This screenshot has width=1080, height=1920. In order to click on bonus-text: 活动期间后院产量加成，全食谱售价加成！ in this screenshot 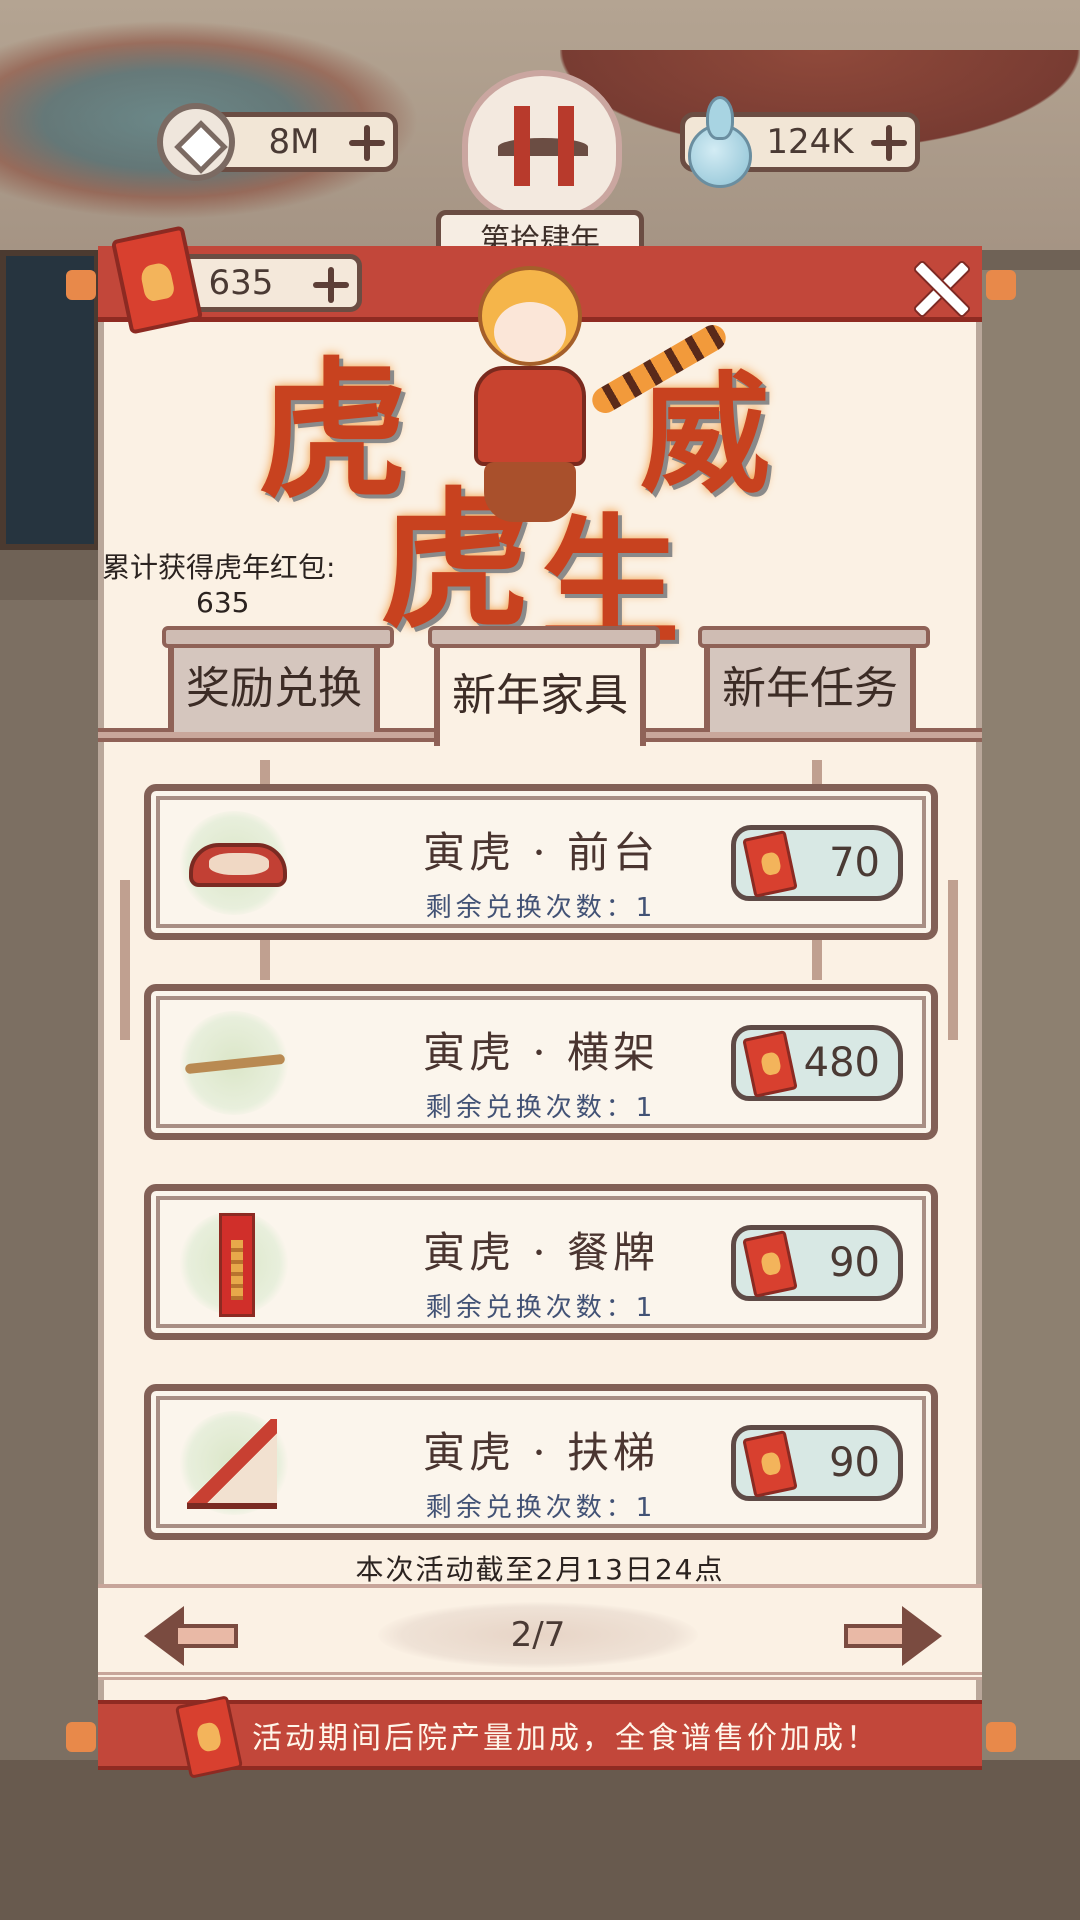, I will do `click(565, 1738)`.